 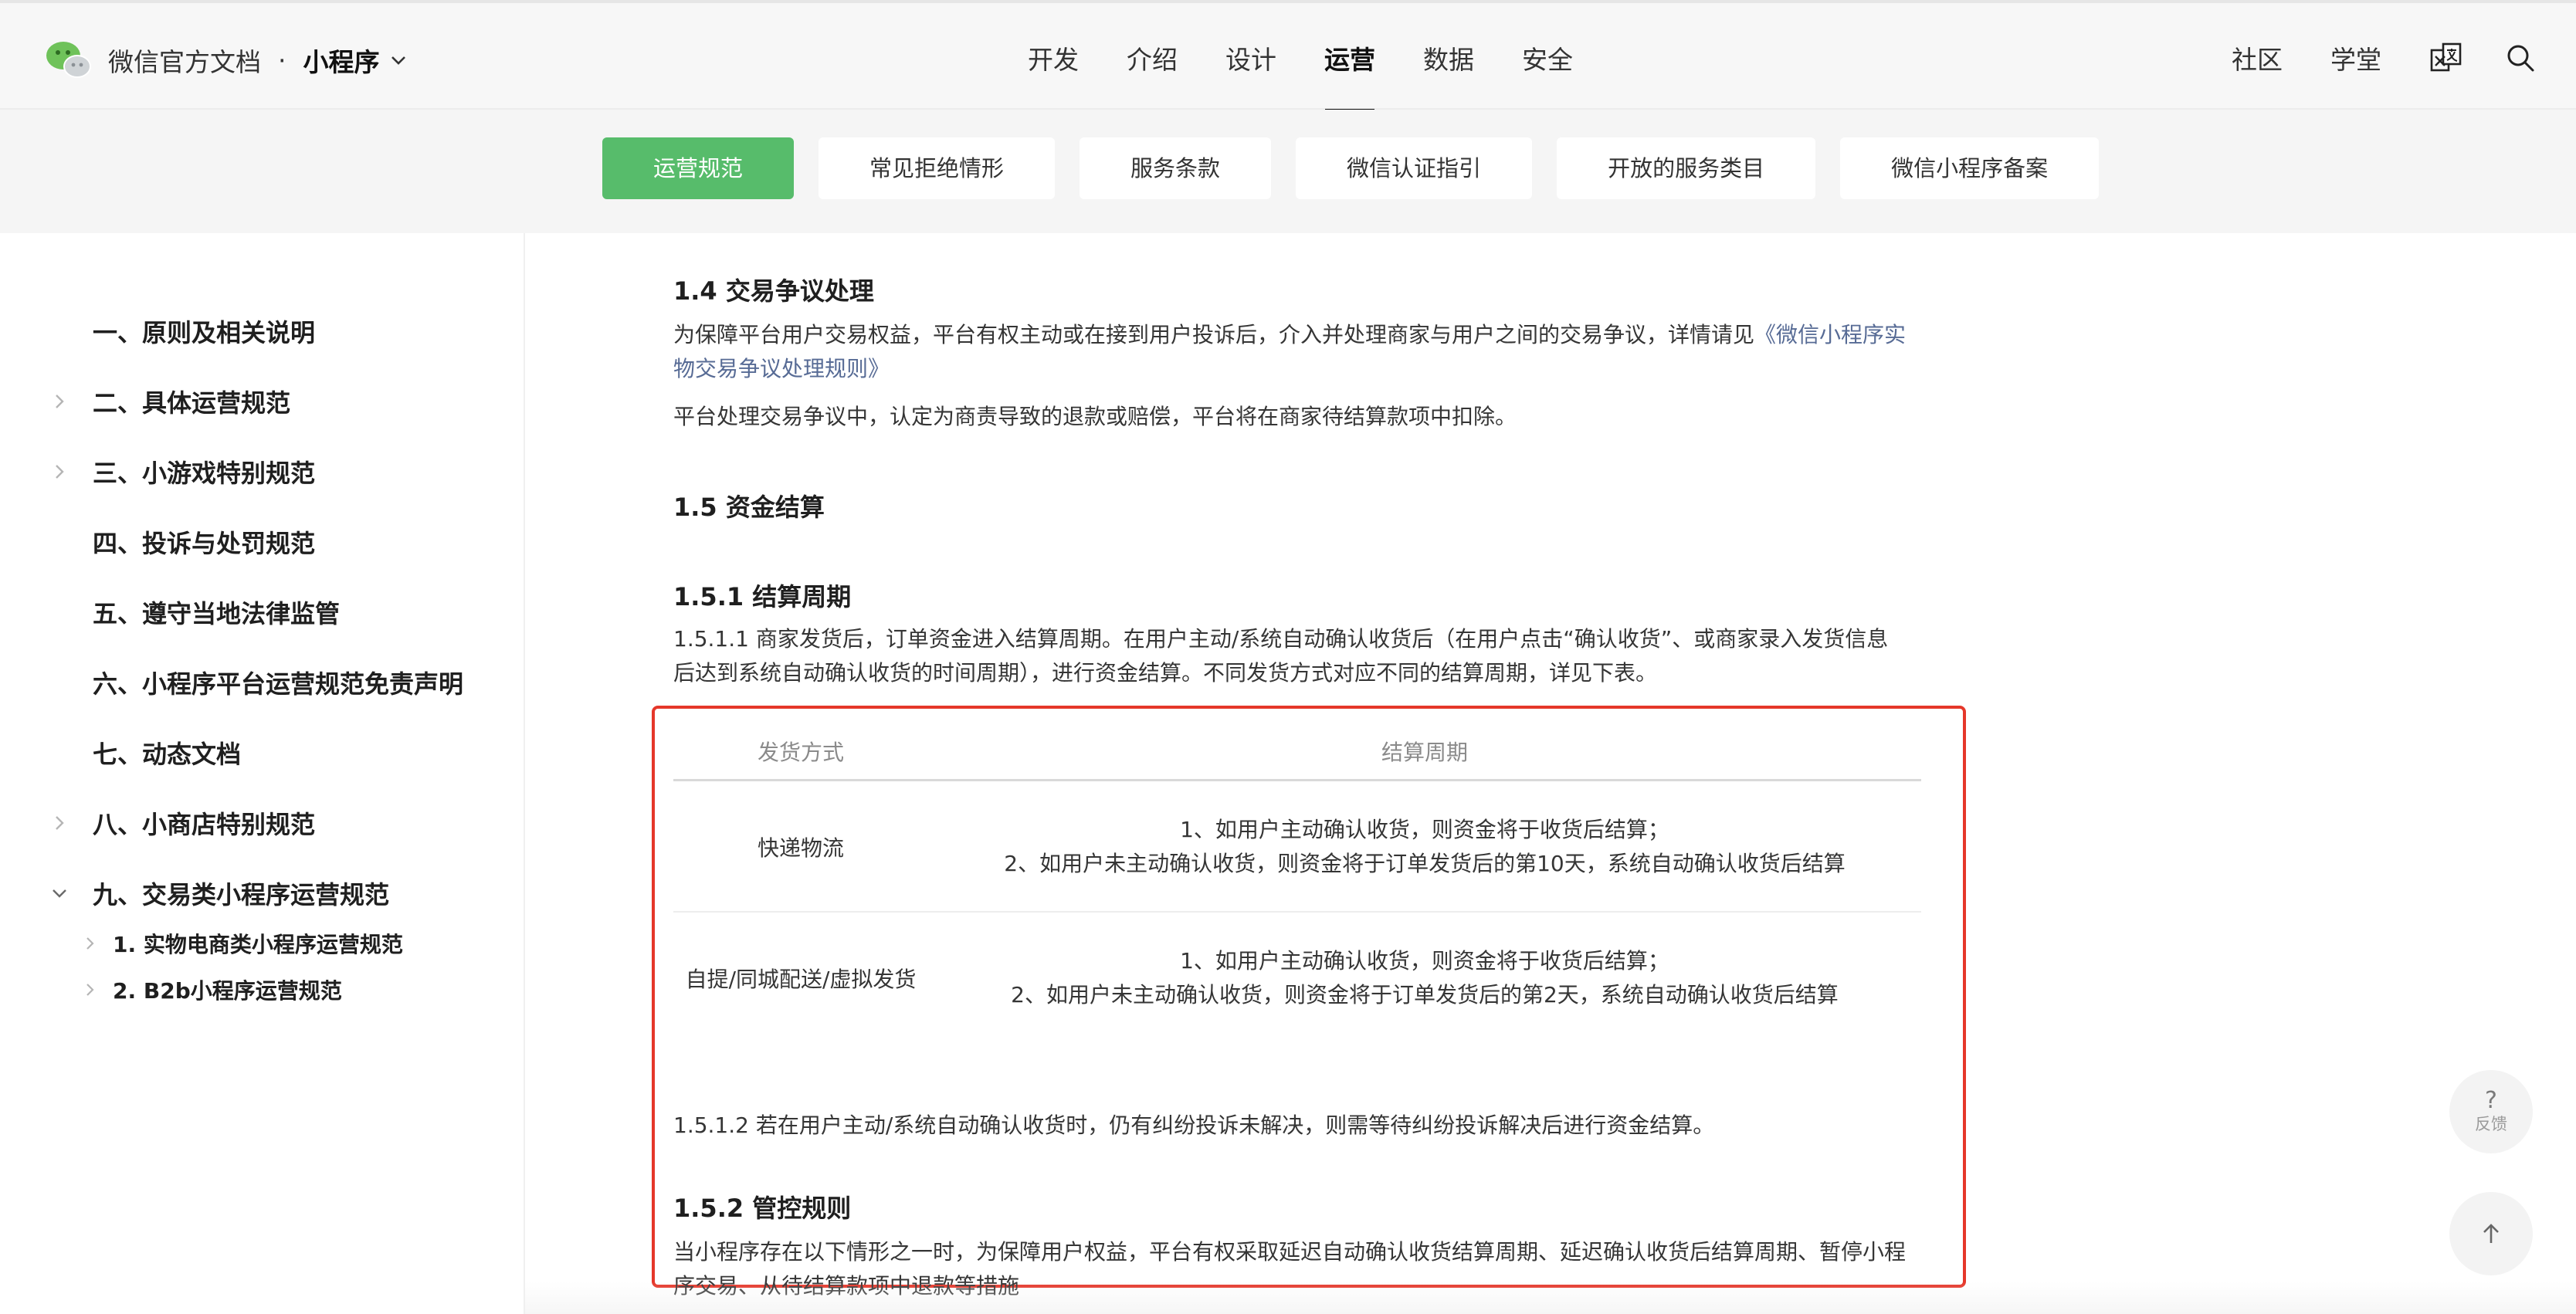 I want to click on tab-operation-rules: 运营规范, so click(x=698, y=168).